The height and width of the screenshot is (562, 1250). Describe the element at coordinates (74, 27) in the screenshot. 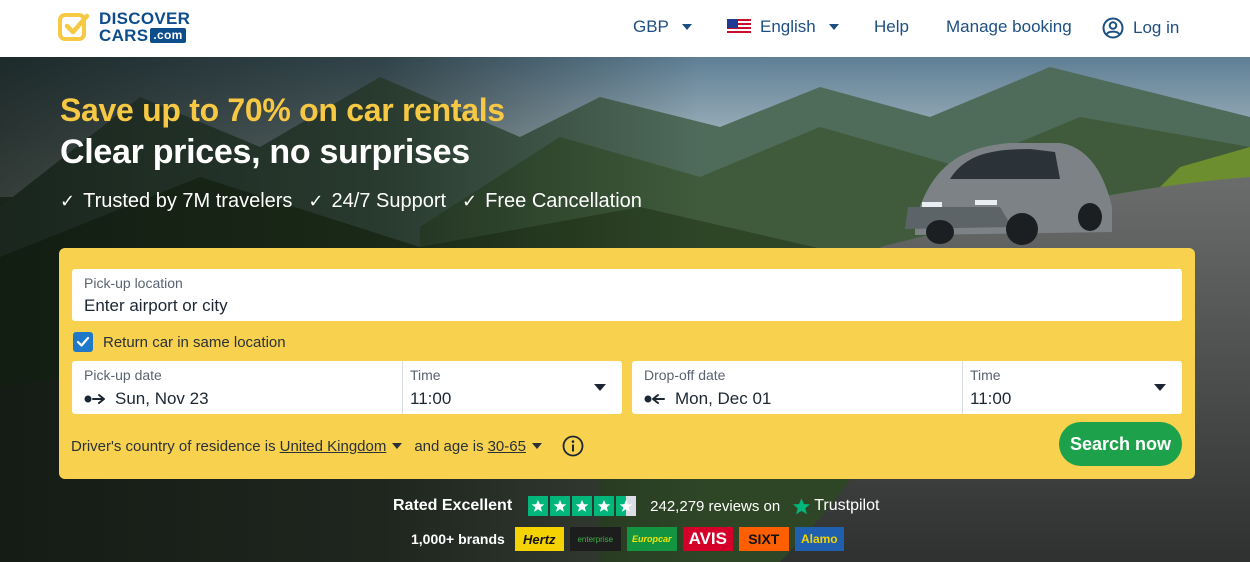

I see `checkbox-logo-icon` at that location.